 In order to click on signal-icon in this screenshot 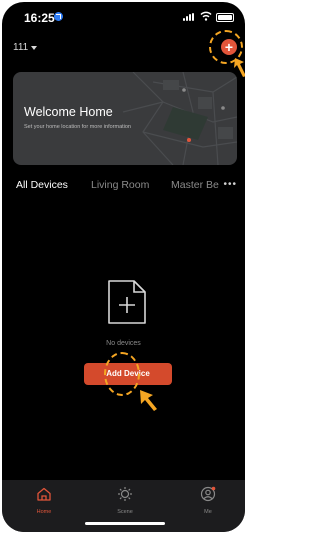, I will do `click(190, 17)`.